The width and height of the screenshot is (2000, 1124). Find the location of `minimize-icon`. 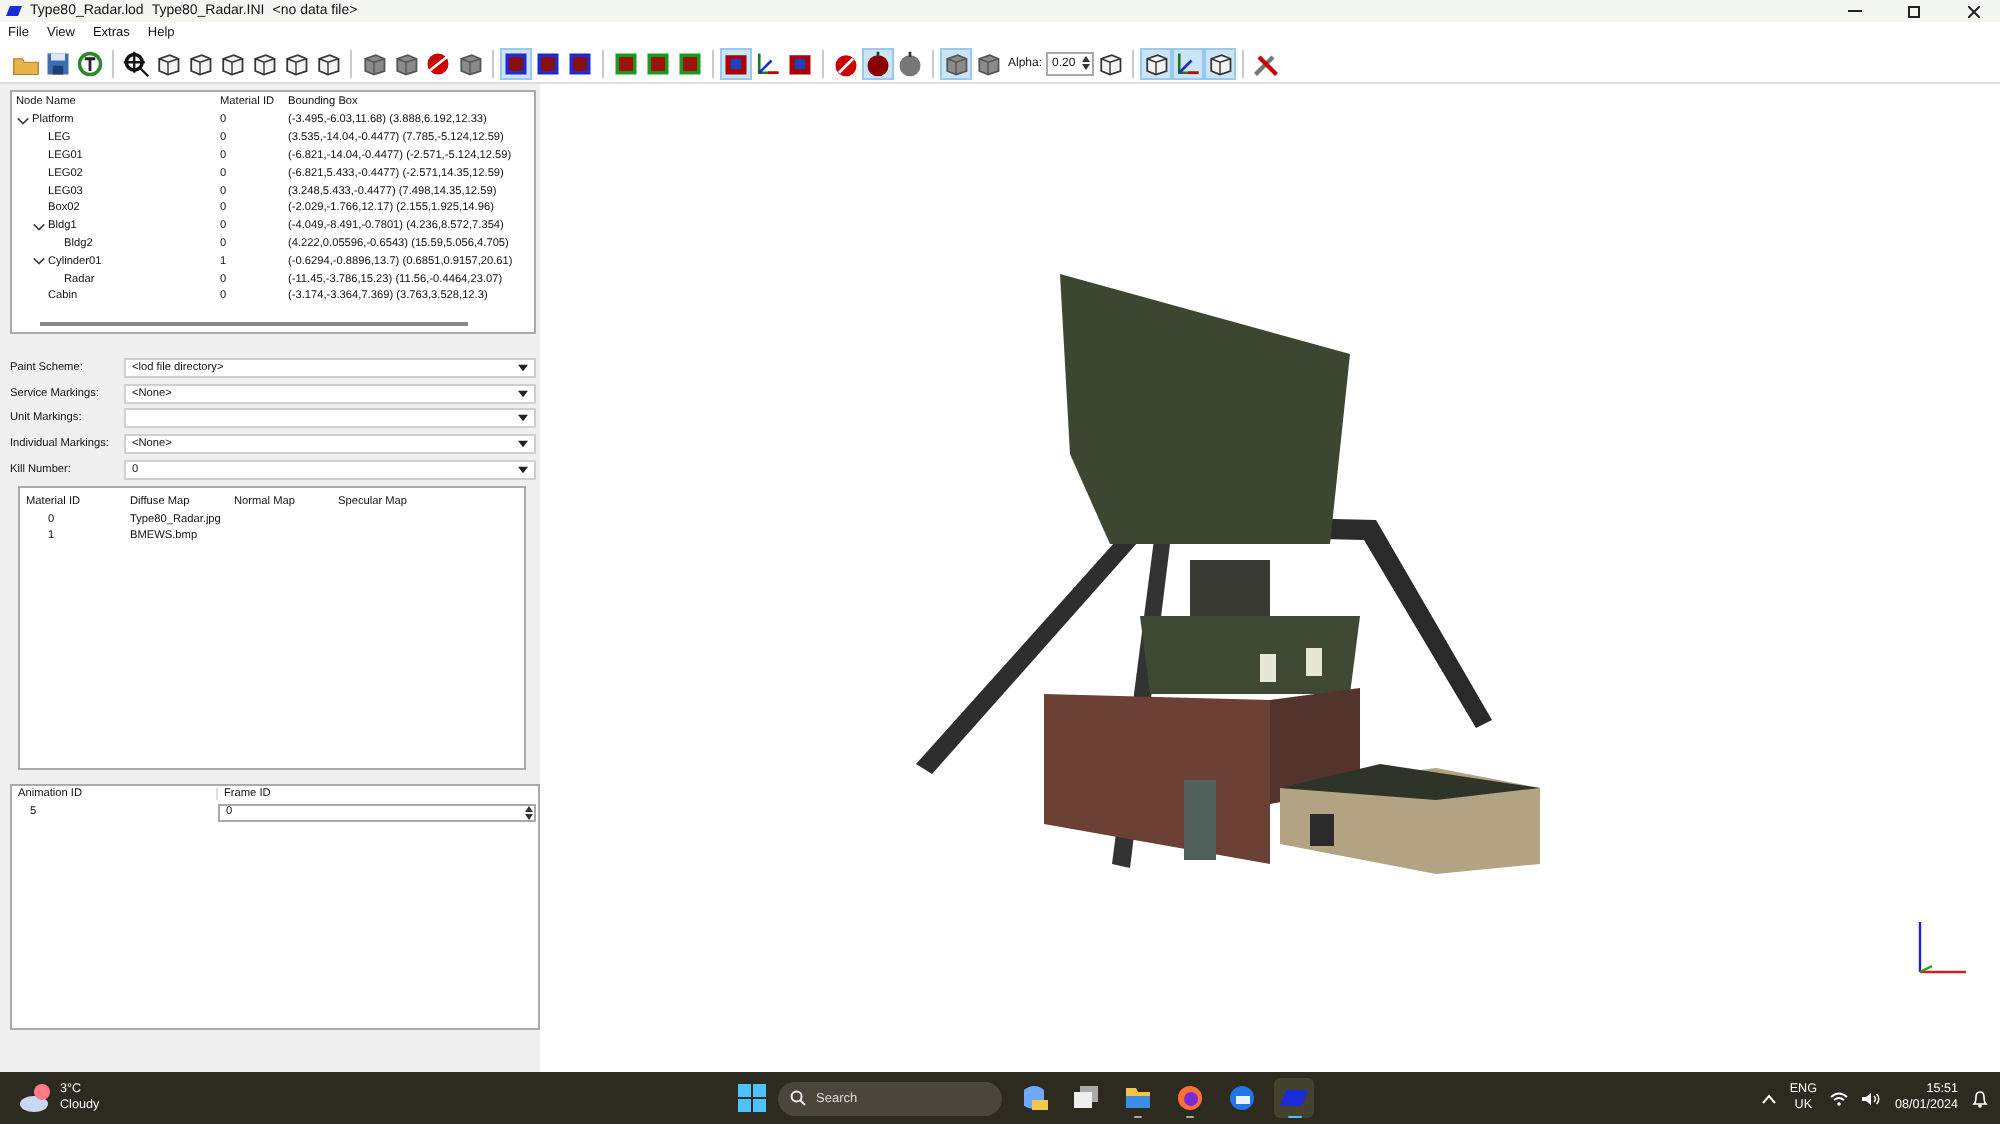

minimize-icon is located at coordinates (1854, 11).